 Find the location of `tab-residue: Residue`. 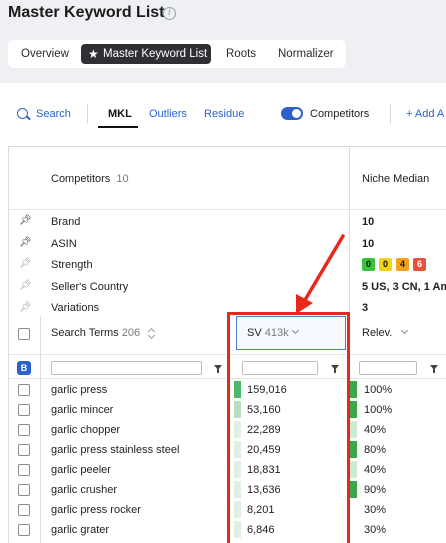

tab-residue: Residue is located at coordinates (224, 114).